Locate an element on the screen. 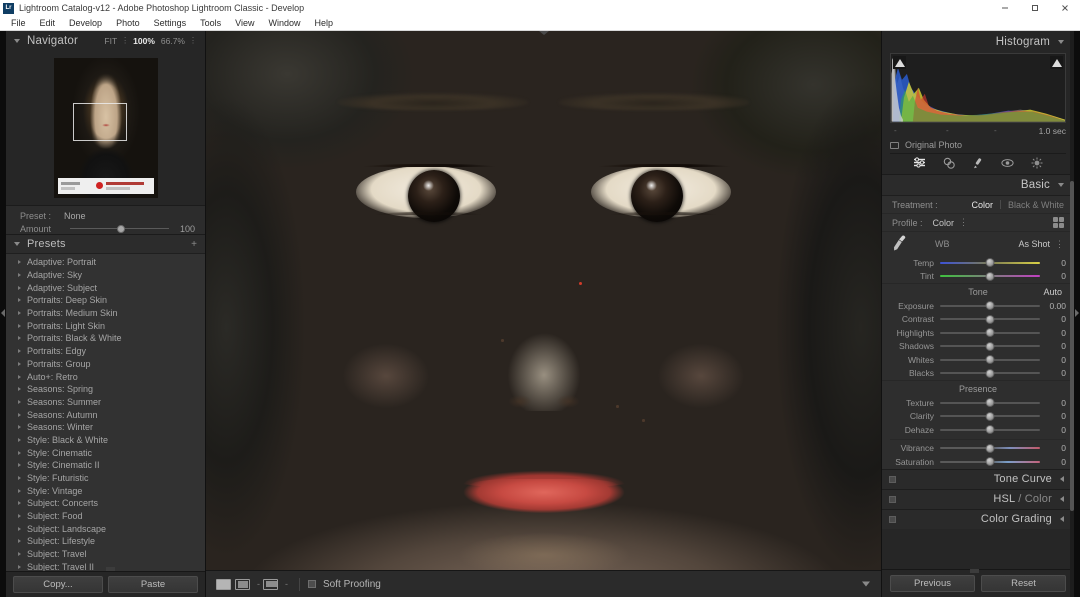 The width and height of the screenshot is (1080, 597). slider-texture: Texture 0 is located at coordinates (978, 403).